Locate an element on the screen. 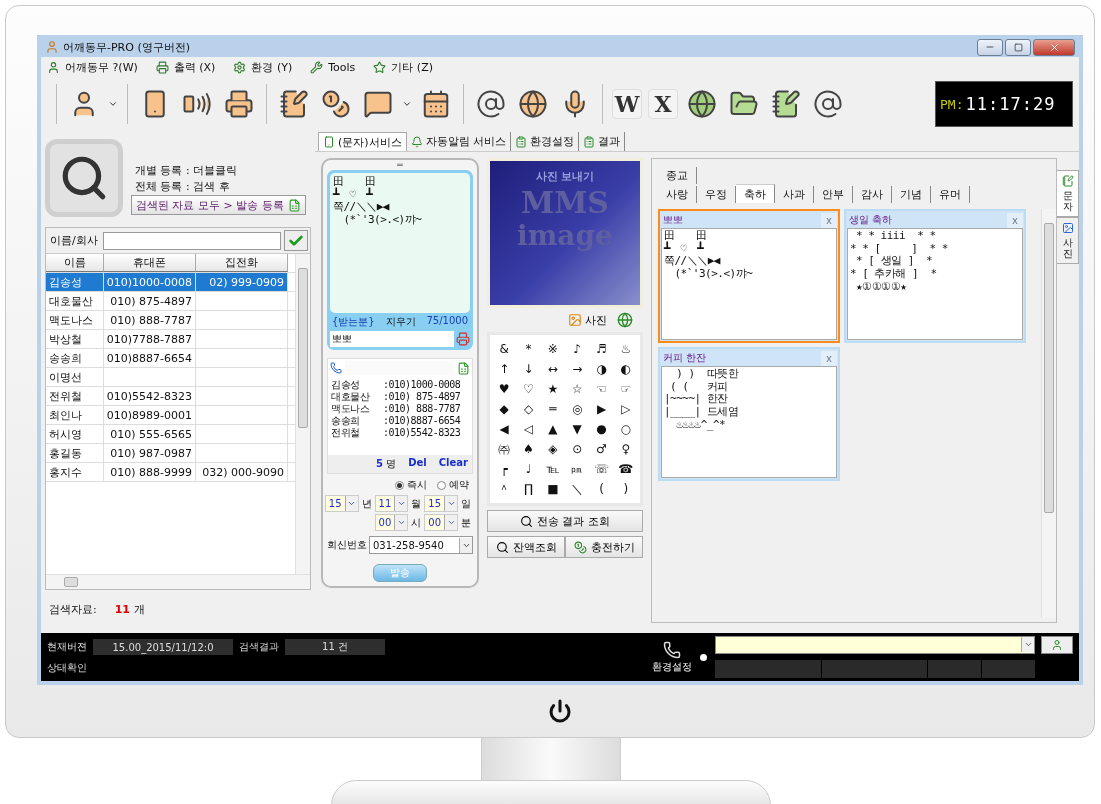 The image size is (1101, 804). symbol-key: ♀ is located at coordinates (625, 449).